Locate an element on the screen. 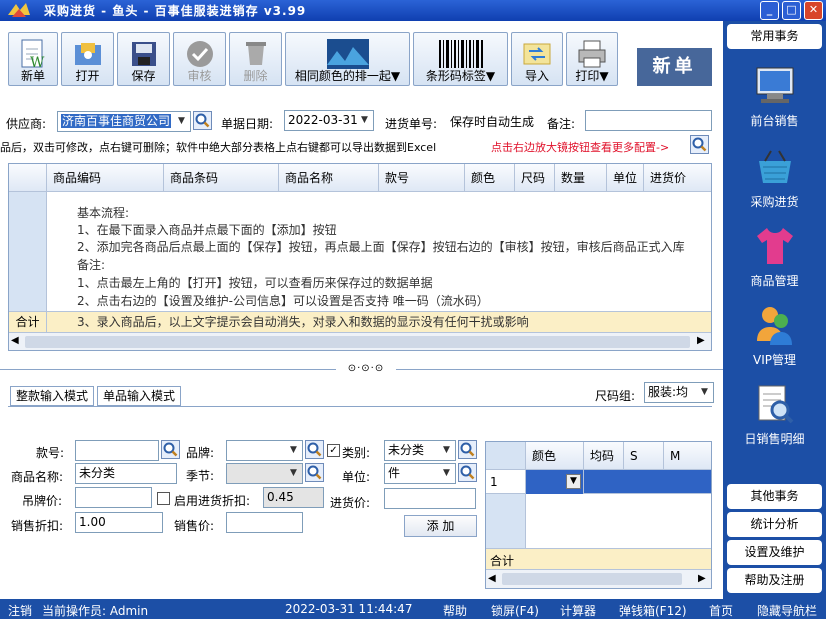 The height and width of the screenshot is (619, 826). tag-price-input is located at coordinates (113, 497).